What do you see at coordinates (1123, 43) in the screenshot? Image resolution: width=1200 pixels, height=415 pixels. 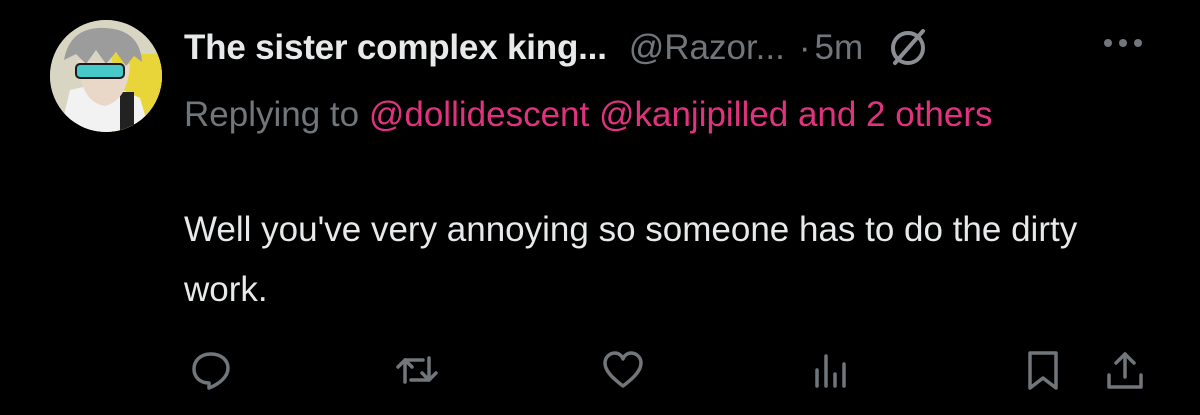 I see `more-options-icon` at bounding box center [1123, 43].